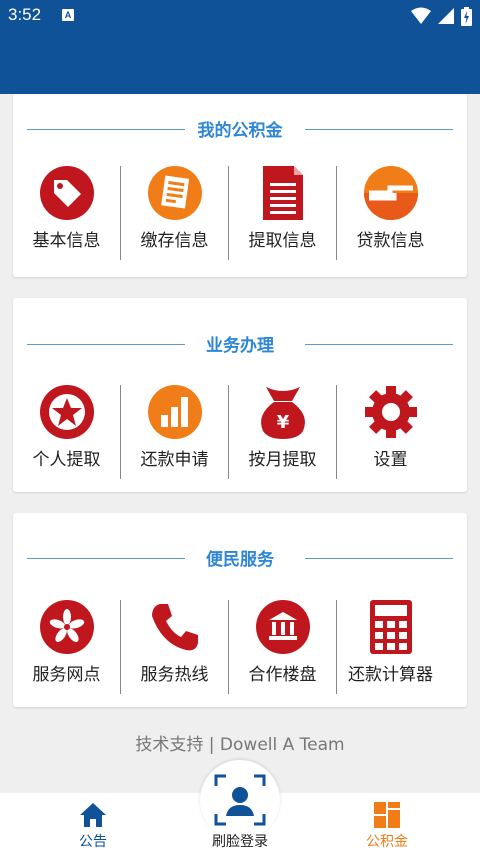  Describe the element at coordinates (66, 241) in the screenshot. I see `menu-item-label: 基本信息` at that location.